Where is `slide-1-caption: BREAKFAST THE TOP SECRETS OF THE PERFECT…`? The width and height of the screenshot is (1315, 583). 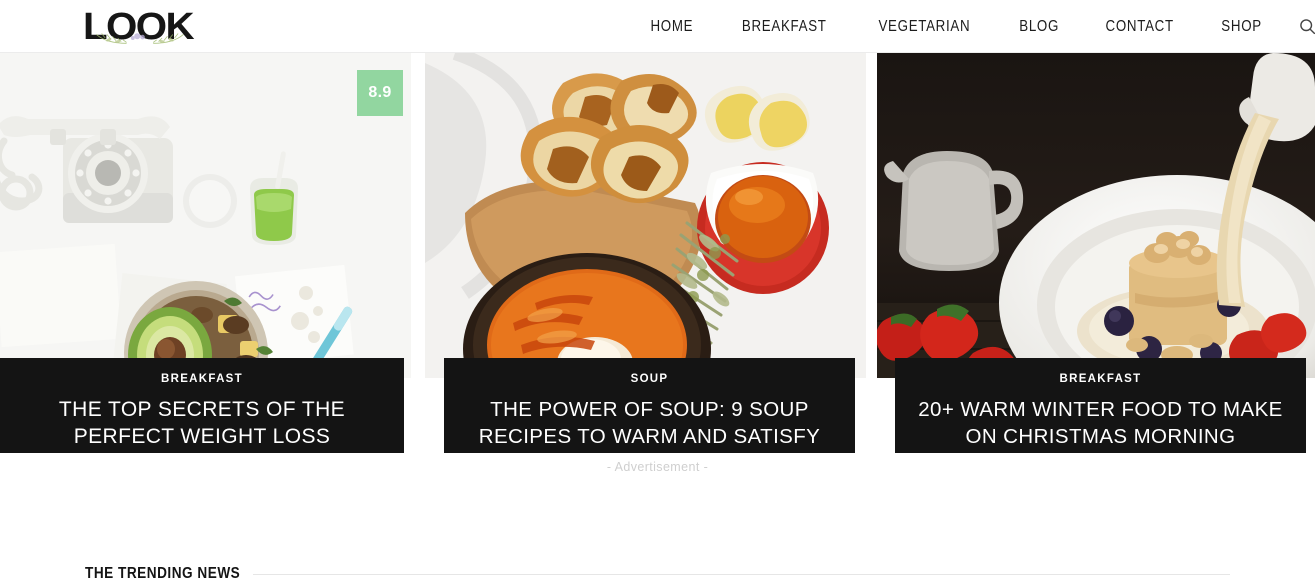
slide-1-caption: BREAKFAST THE TOP SECRETS OF THE PERFECT… is located at coordinates (202, 405).